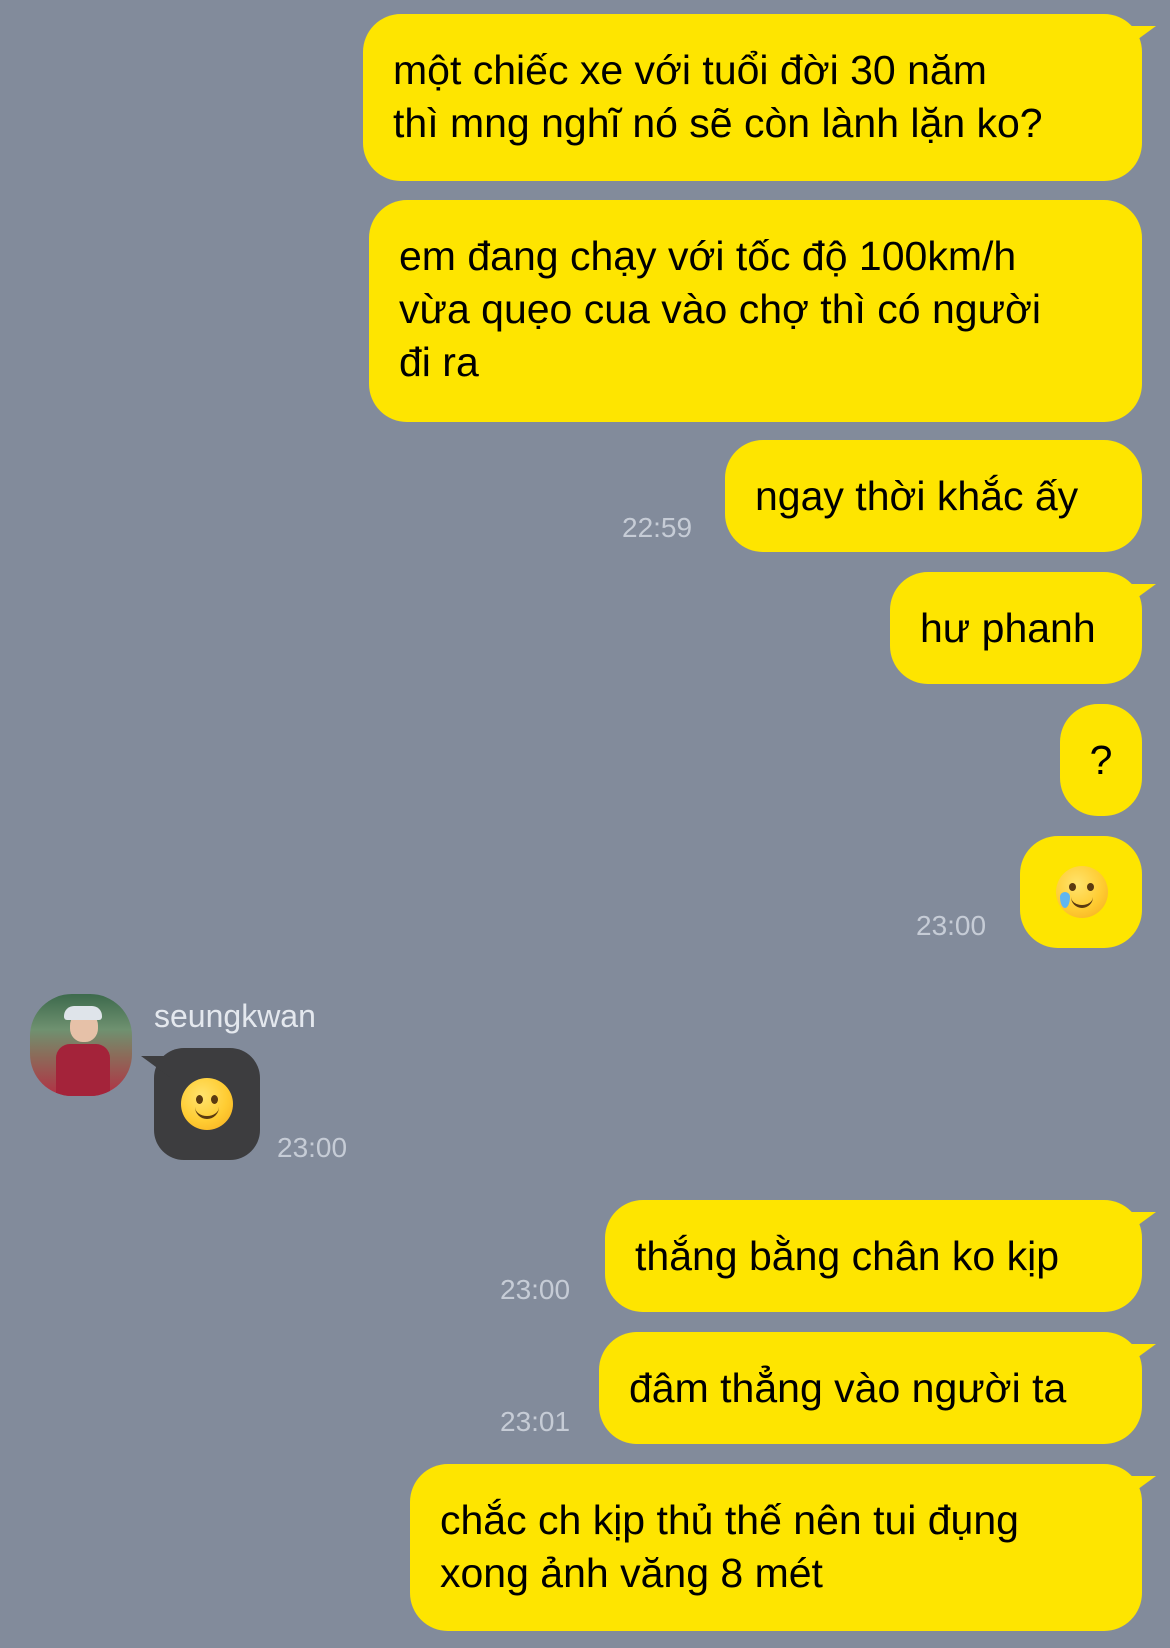 This screenshot has width=1170, height=1648. What do you see at coordinates (718, 123) in the screenshot?
I see `message-text: thì mng nghĩ nó sẽ còn lành lặn ko?` at bounding box center [718, 123].